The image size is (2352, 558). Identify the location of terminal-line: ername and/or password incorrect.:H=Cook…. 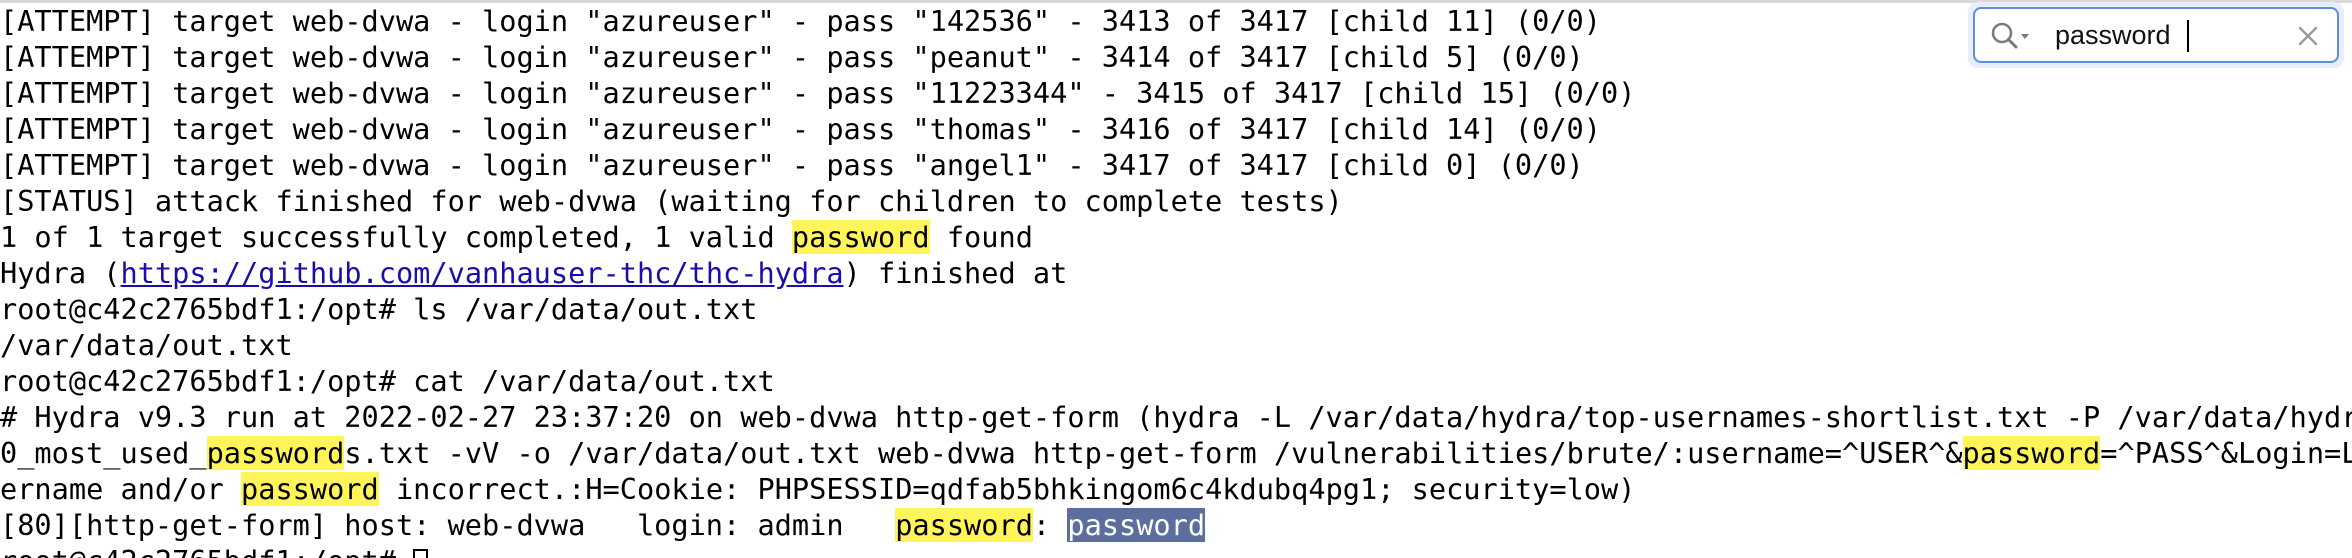
(1176, 489).